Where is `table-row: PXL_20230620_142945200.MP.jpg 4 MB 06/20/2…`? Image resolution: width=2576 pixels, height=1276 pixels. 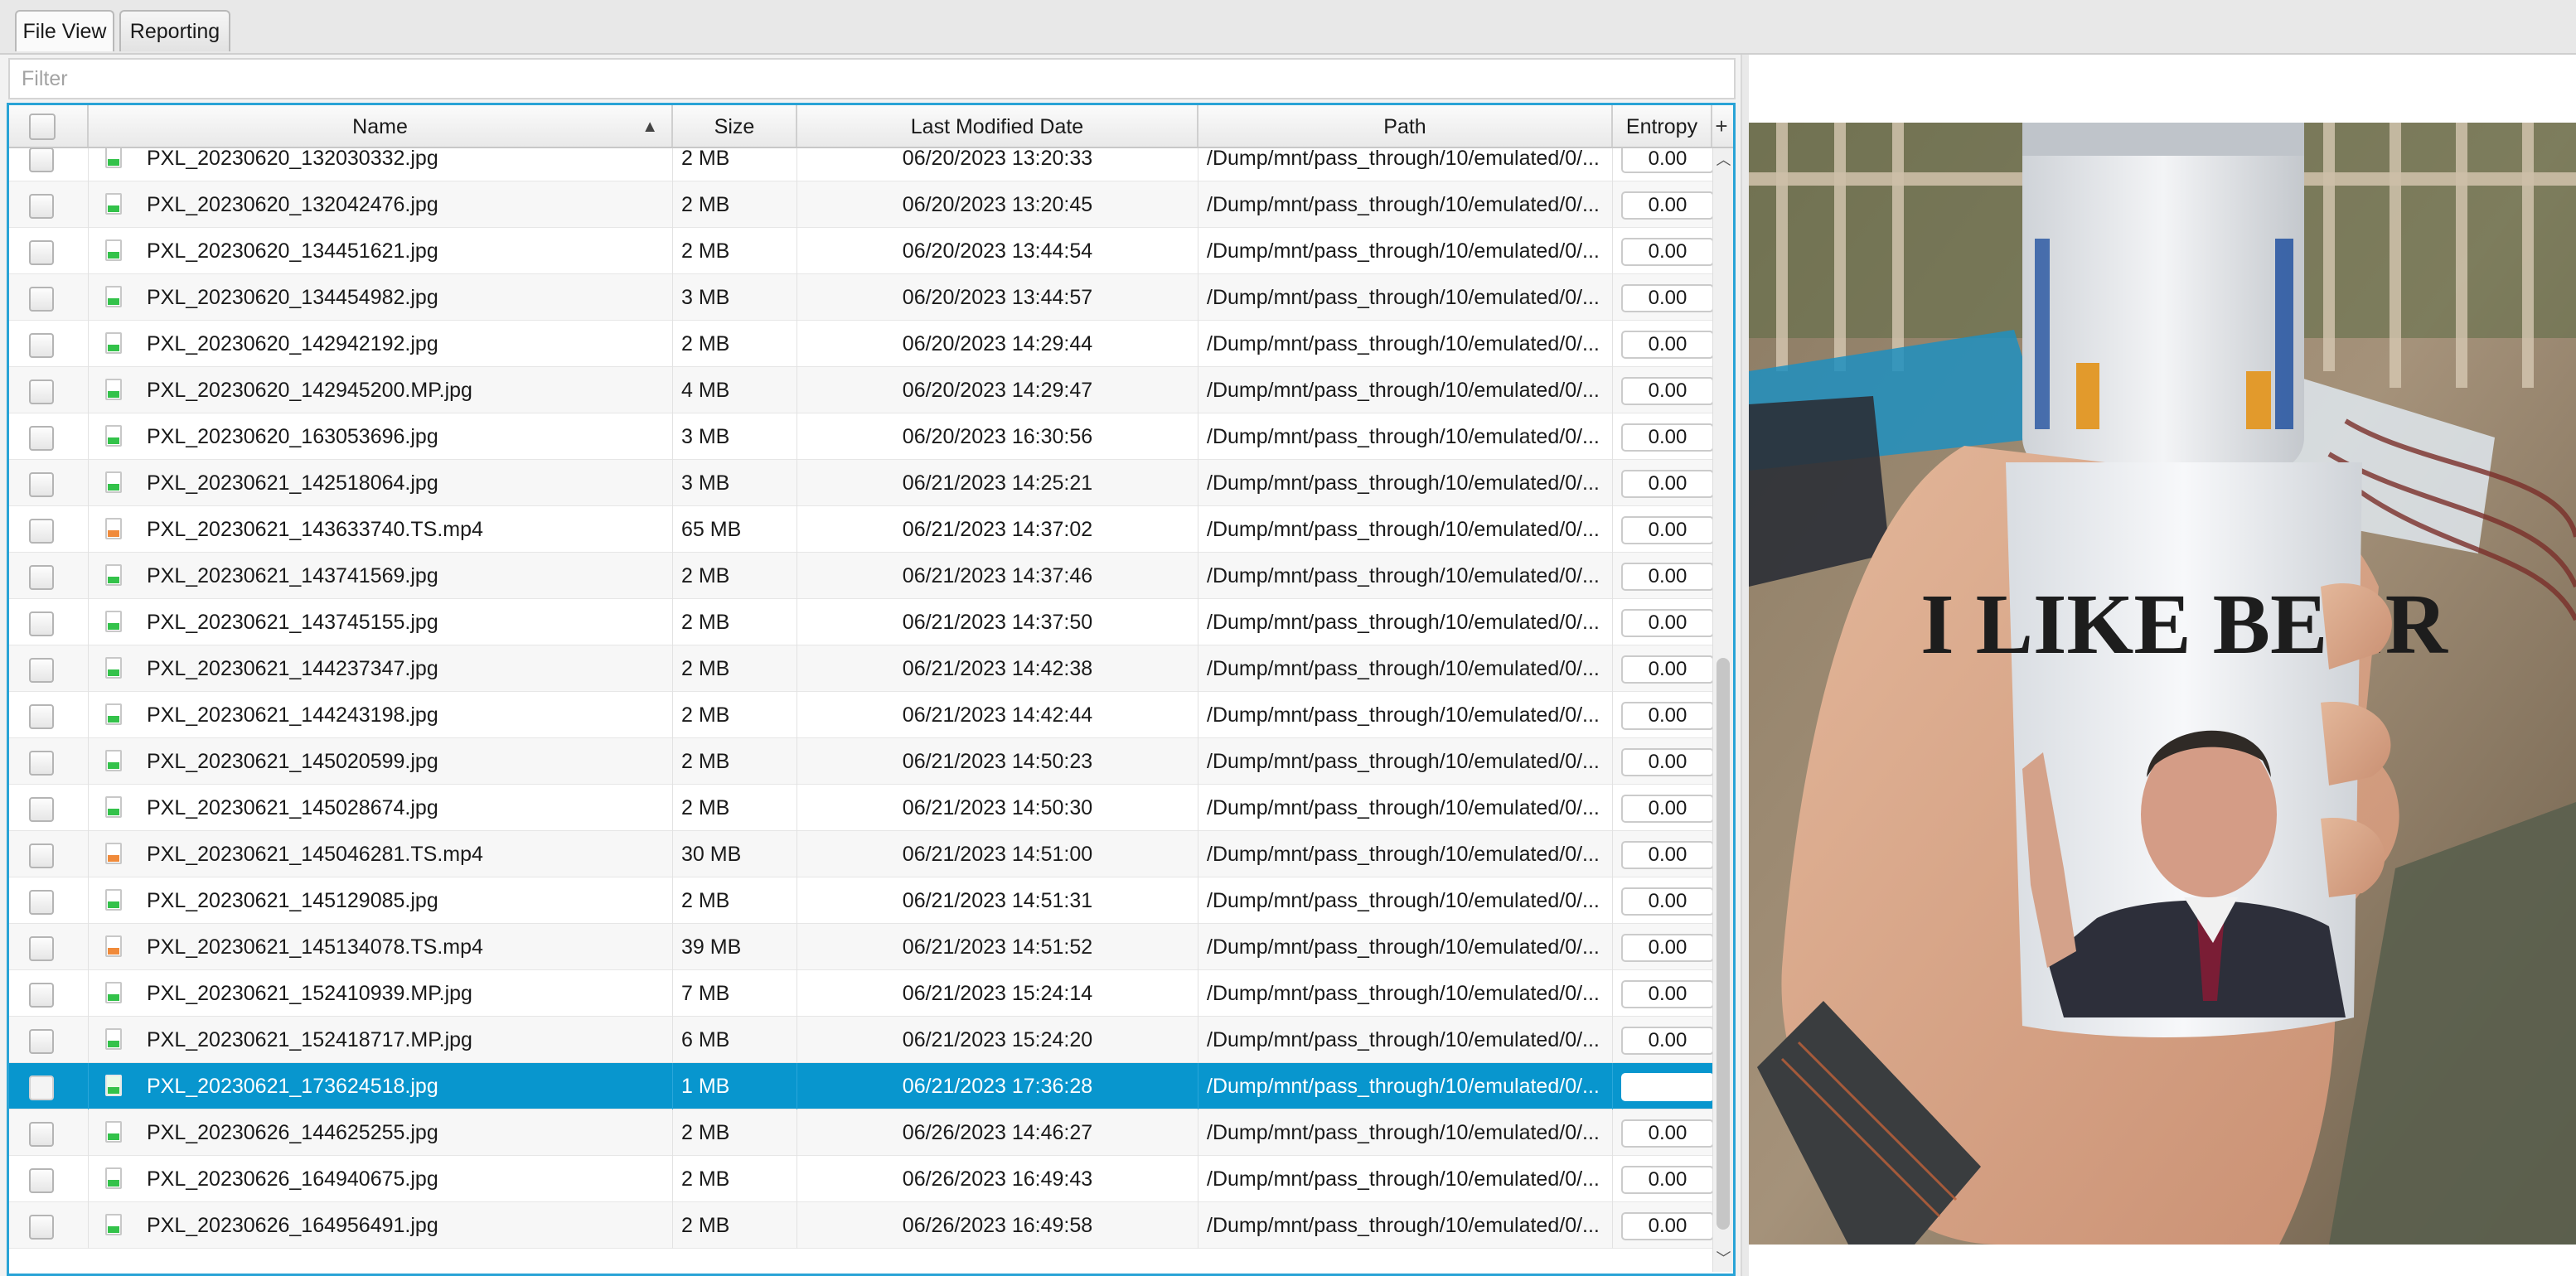 table-row: PXL_20230620_142945200.MP.jpg 4 MB 06/20/2… is located at coordinates (861, 390).